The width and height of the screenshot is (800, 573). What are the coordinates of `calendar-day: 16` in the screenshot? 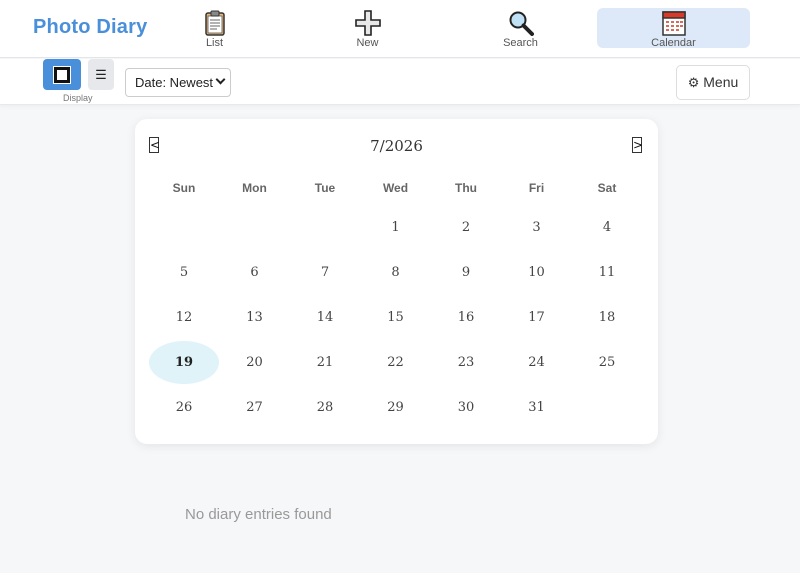 It's located at (466, 317).